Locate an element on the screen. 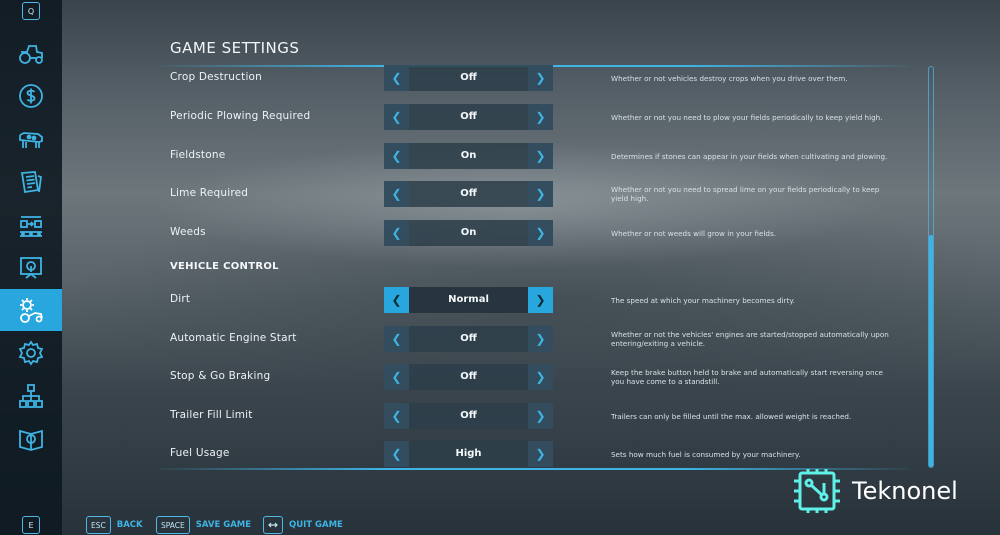 The image size is (1000, 535). sidebar-item-vehicles is located at coordinates (31, 53).